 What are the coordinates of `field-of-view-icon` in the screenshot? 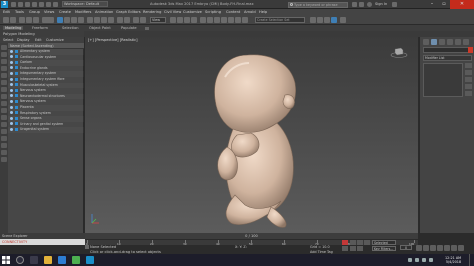 It's located at (440, 248).